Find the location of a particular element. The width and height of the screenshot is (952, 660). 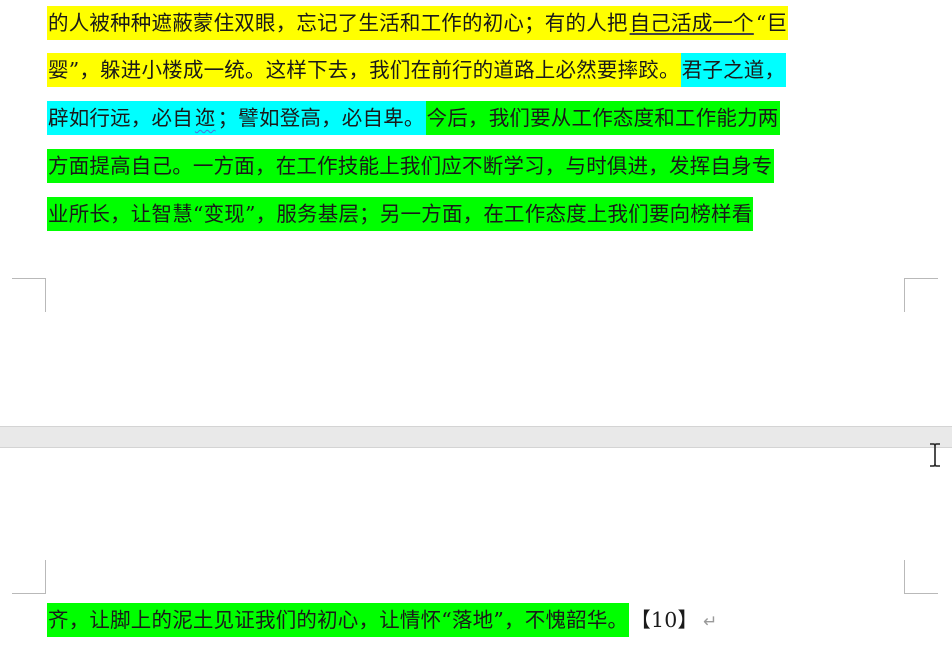

text-run-green: 业所长，让智慧“变现”，服务基层；另一方面，在工作态度上我们要向榜样看 is located at coordinates (400, 214).